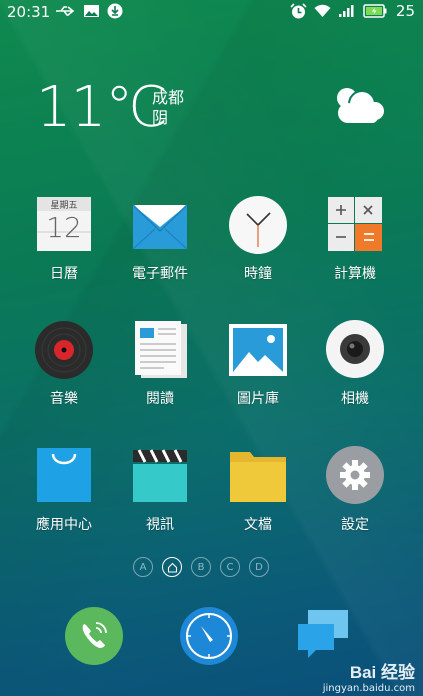 The height and width of the screenshot is (696, 423). I want to click on app-label: 計算機, so click(355, 274).